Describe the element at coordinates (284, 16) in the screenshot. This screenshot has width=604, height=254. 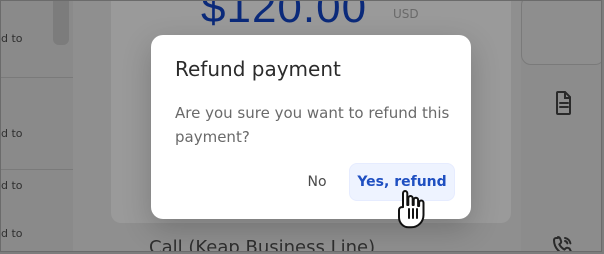
I see `payment-amount: $120.00` at that location.